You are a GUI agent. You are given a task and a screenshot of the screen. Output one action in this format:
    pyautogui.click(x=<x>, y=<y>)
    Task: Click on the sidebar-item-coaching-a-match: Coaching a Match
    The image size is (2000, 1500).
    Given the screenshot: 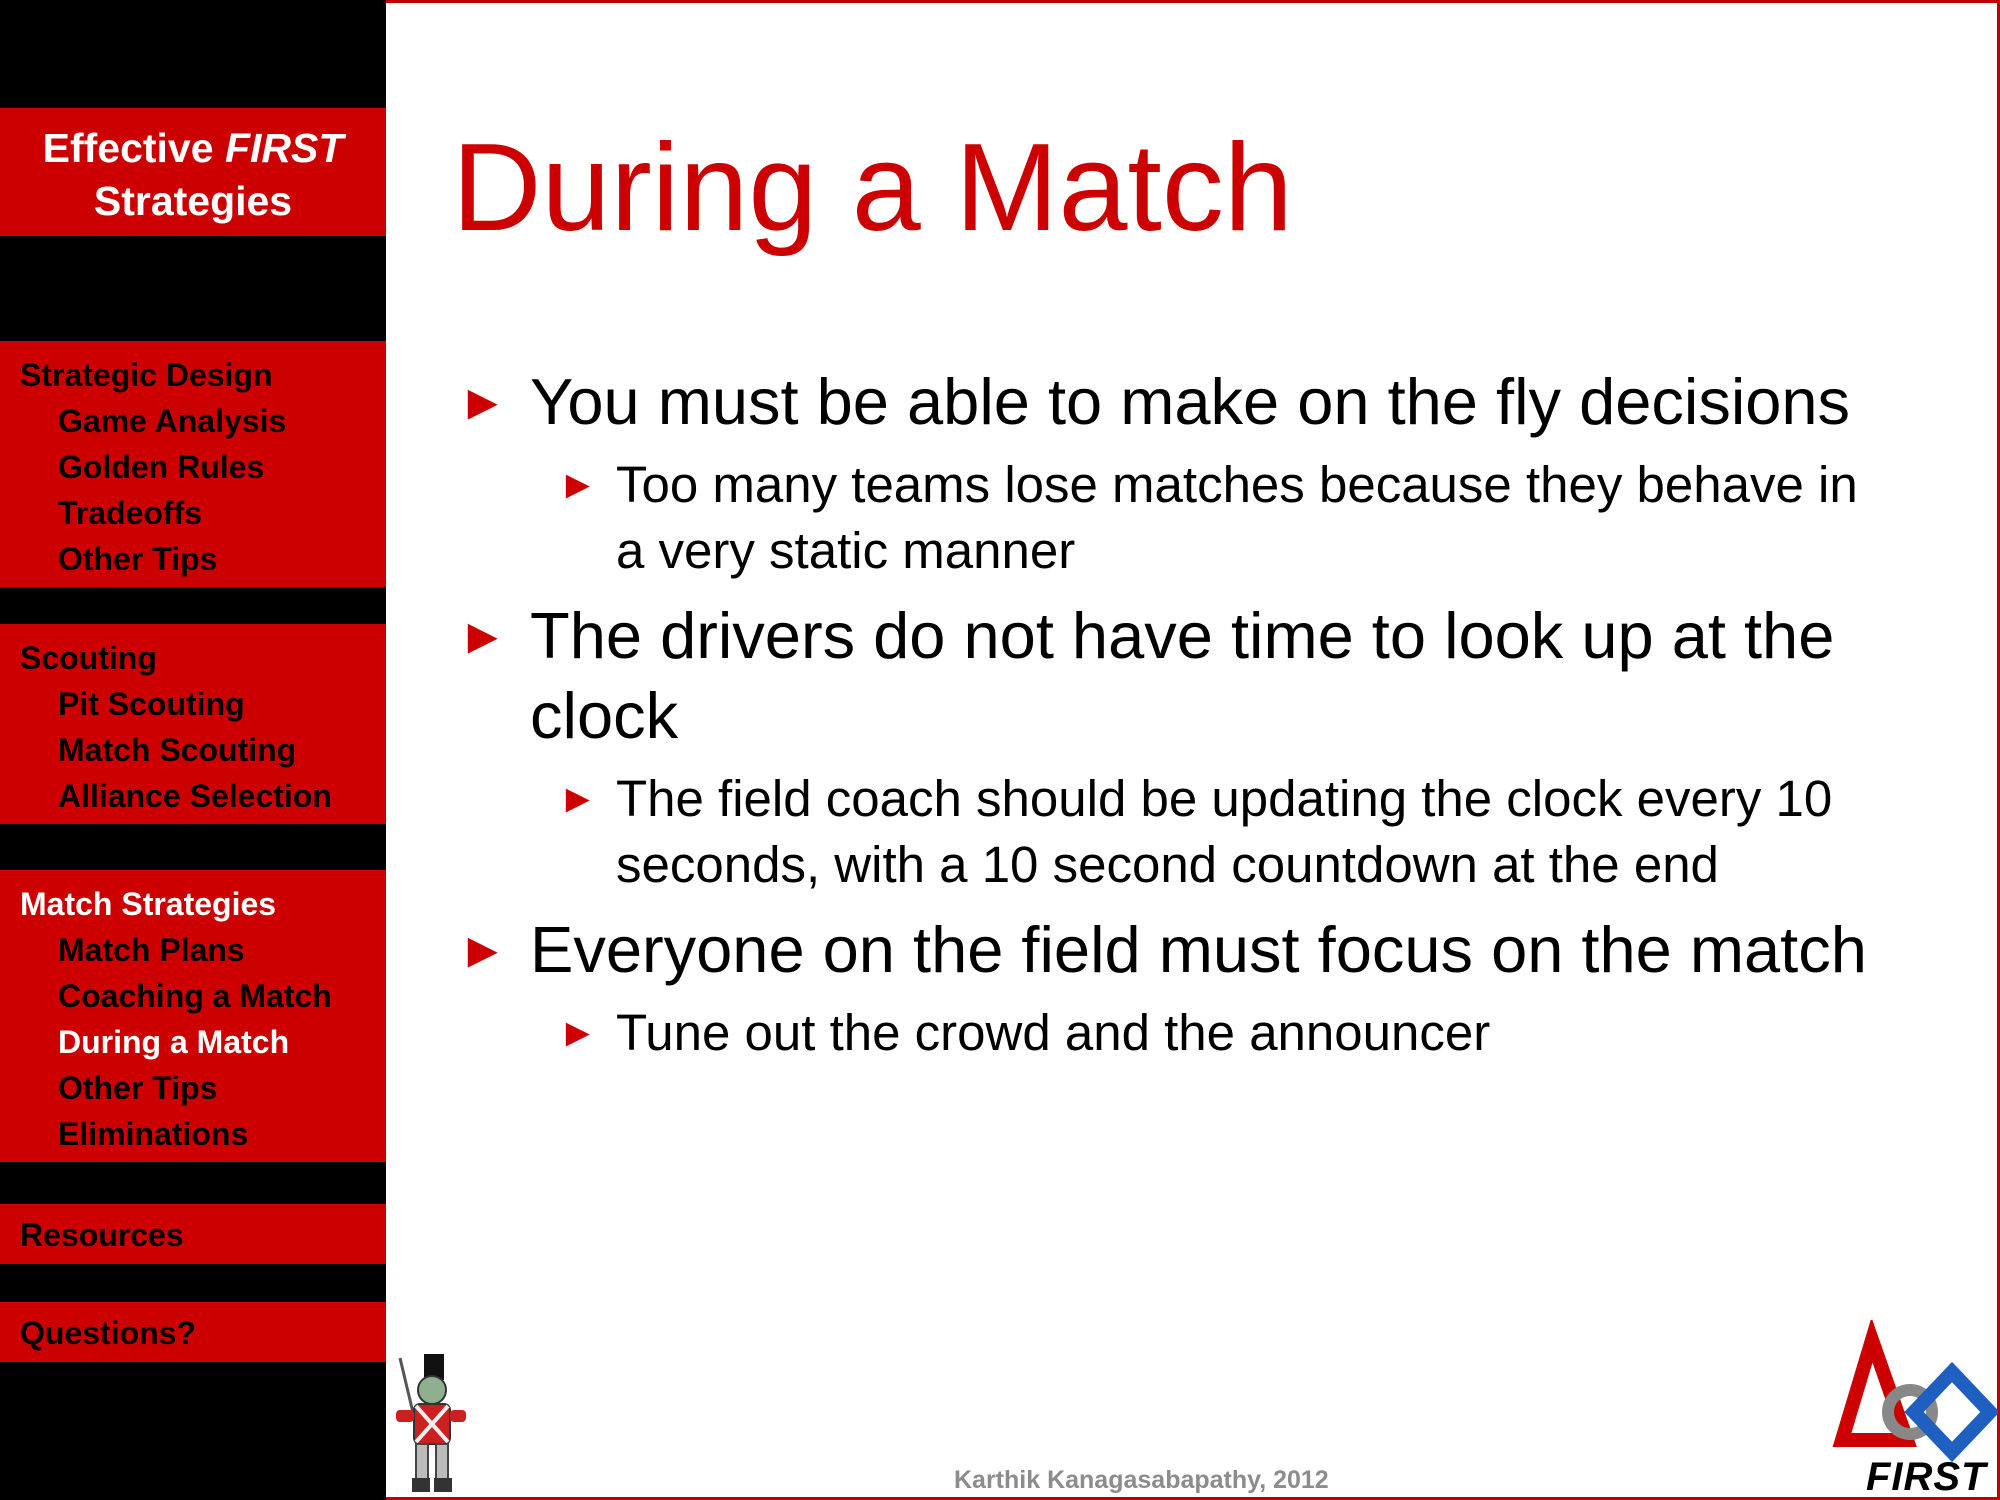 What is the action you would take?
    pyautogui.click(x=193, y=996)
    